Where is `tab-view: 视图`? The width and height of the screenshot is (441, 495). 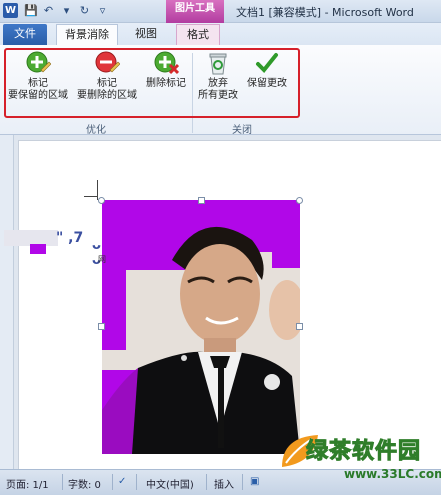 tab-view: 视图 is located at coordinates (146, 34).